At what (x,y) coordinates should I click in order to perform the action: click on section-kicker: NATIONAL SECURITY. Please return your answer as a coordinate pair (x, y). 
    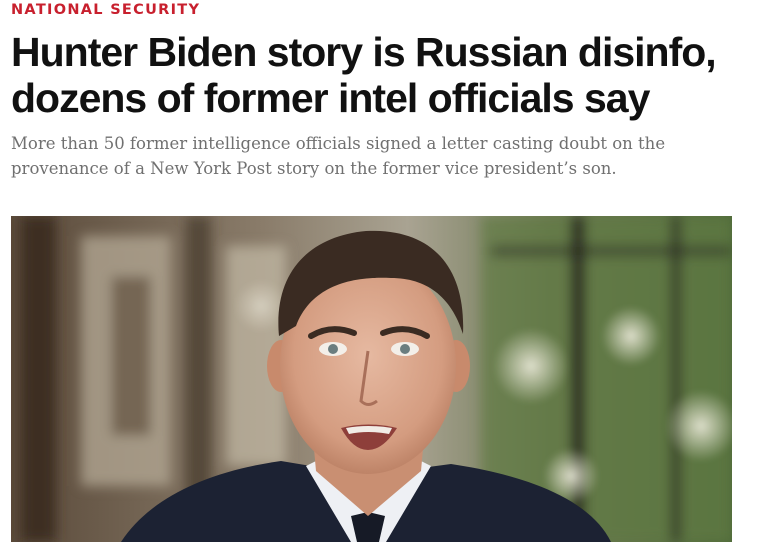
    Looking at the image, I should click on (105, 10).